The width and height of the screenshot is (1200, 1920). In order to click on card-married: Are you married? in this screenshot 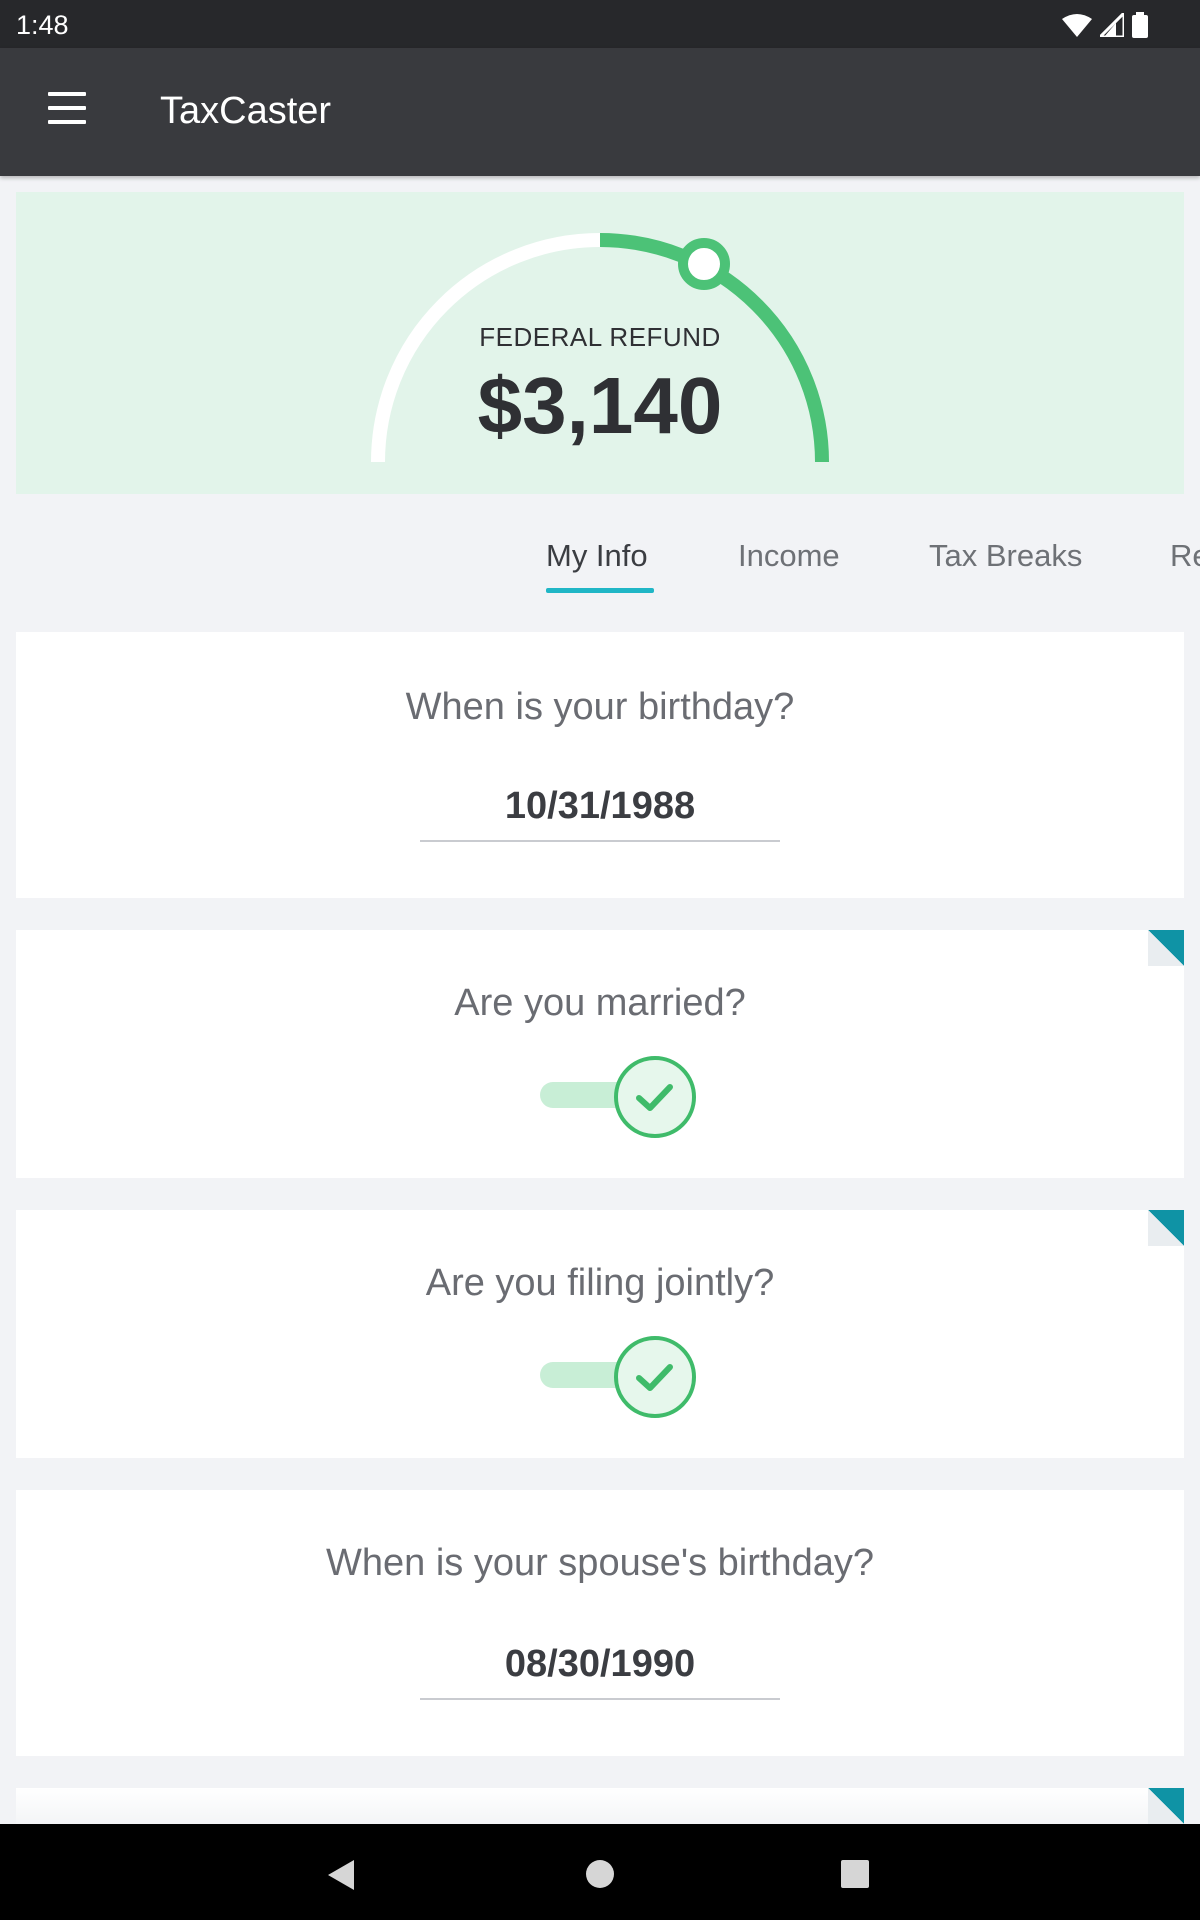, I will do `click(600, 1054)`.